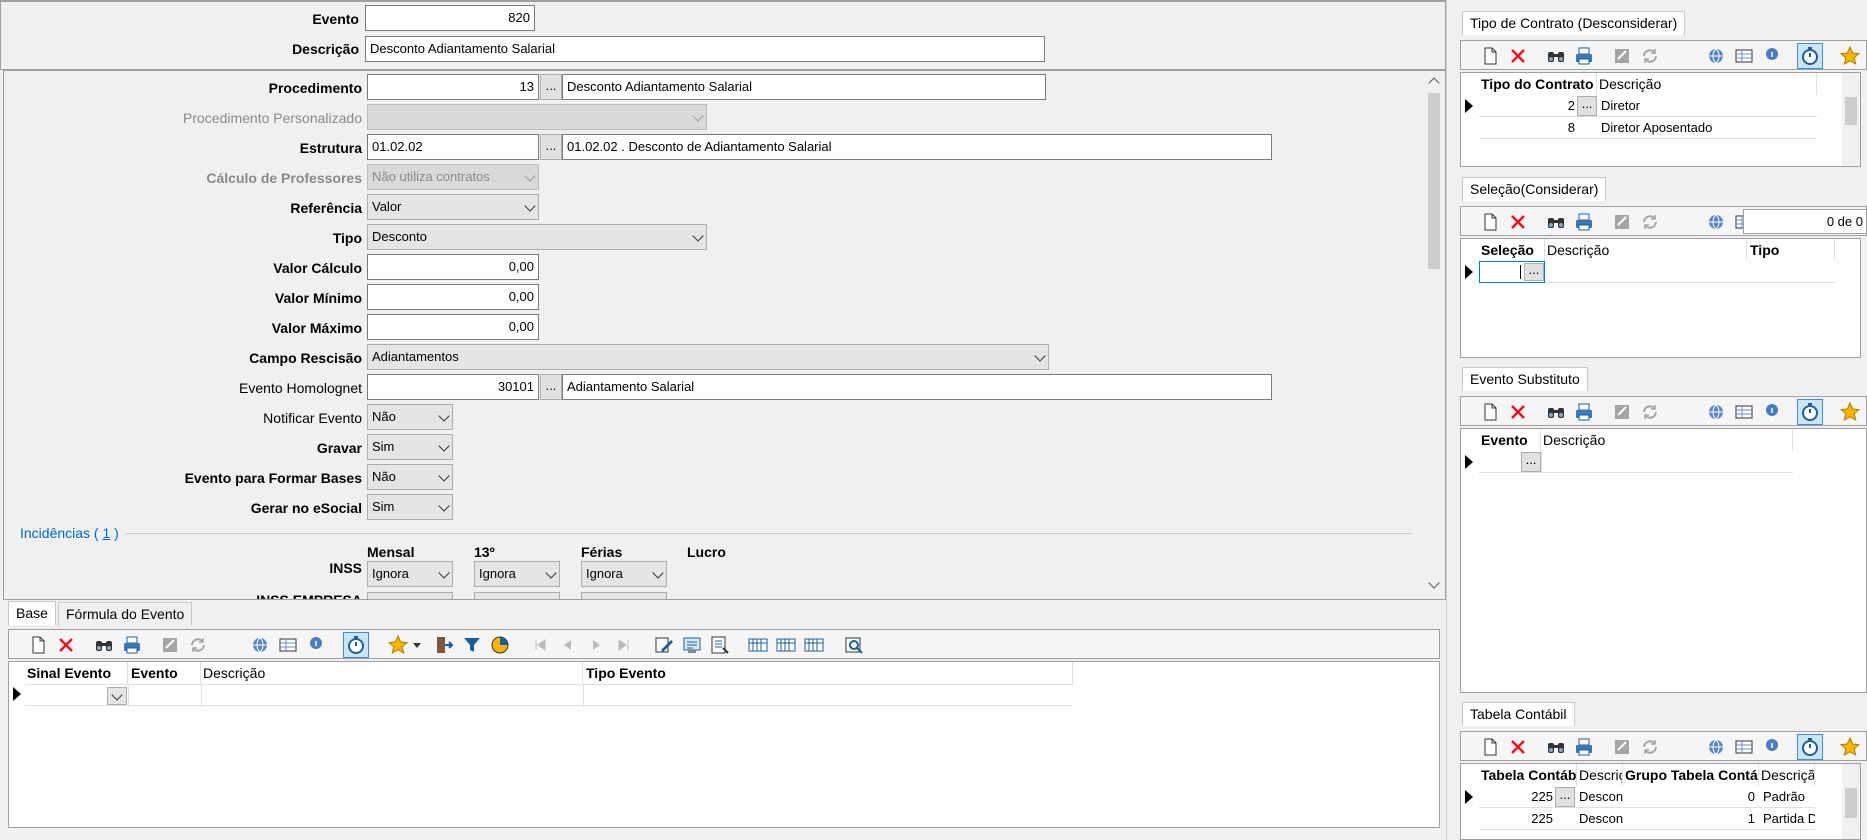  Describe the element at coordinates (1574, 23) in the screenshot. I see `tab-tipo-contrato: Tipo de Contrato (Desconsiderar)` at that location.